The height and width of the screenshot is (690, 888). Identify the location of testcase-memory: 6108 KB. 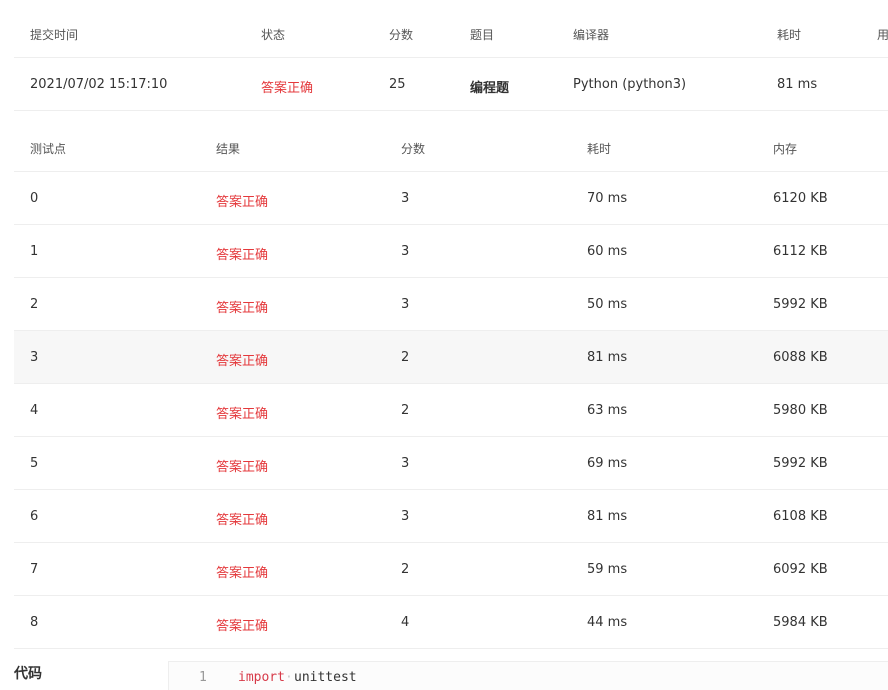
(800, 516).